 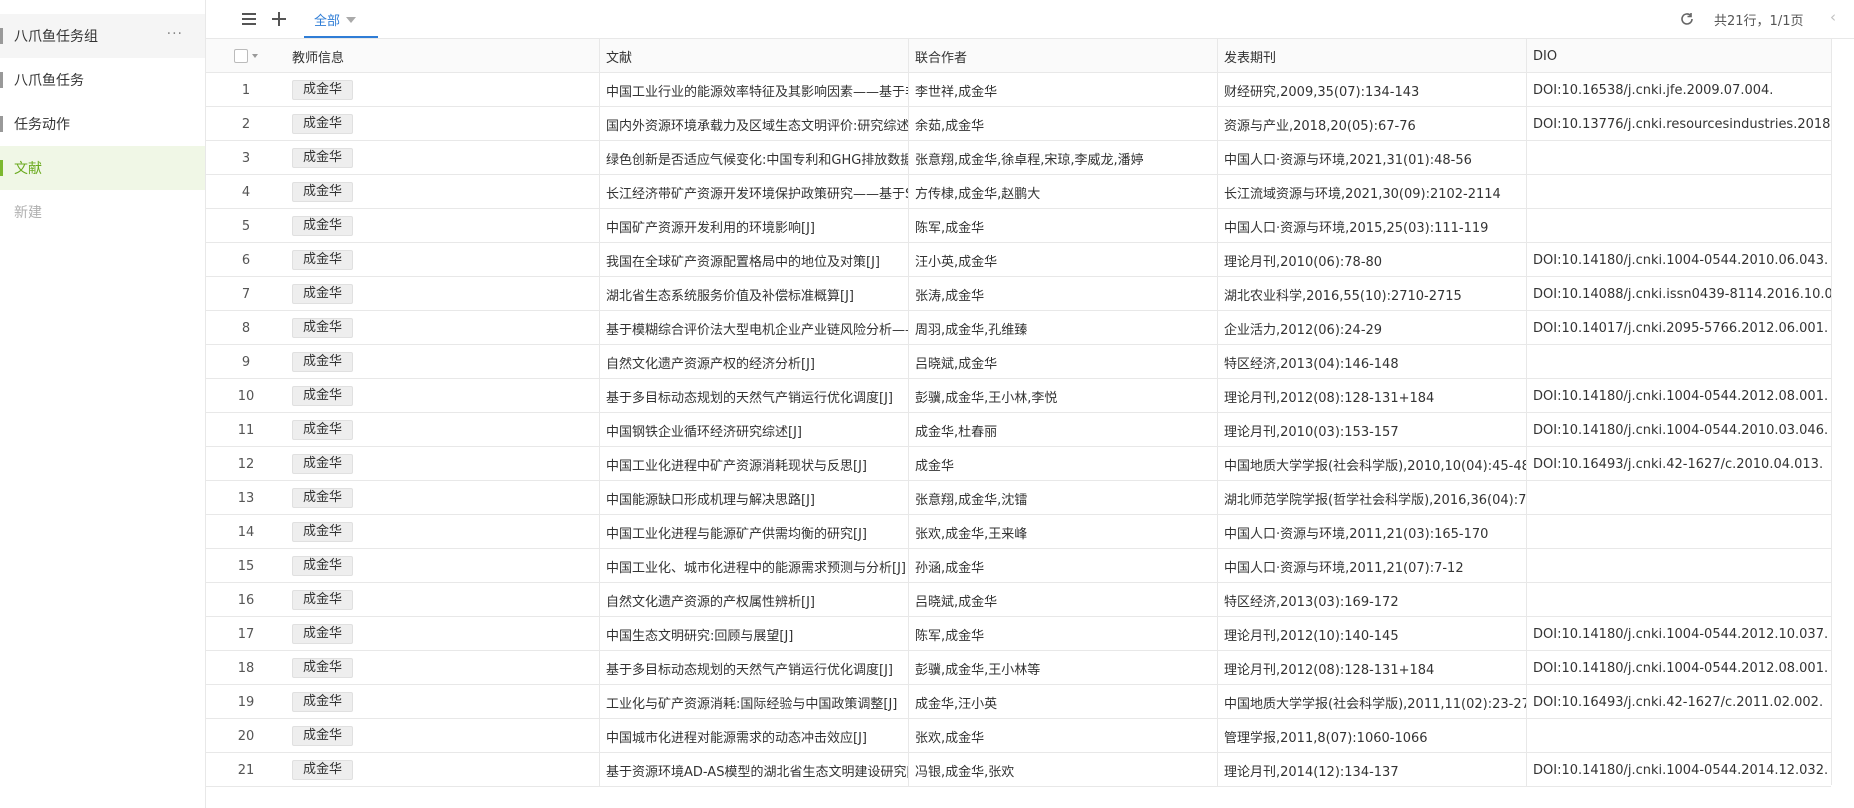 I want to click on journal-cell: 理论月刊,2012(10):140-145, so click(x=1372, y=634).